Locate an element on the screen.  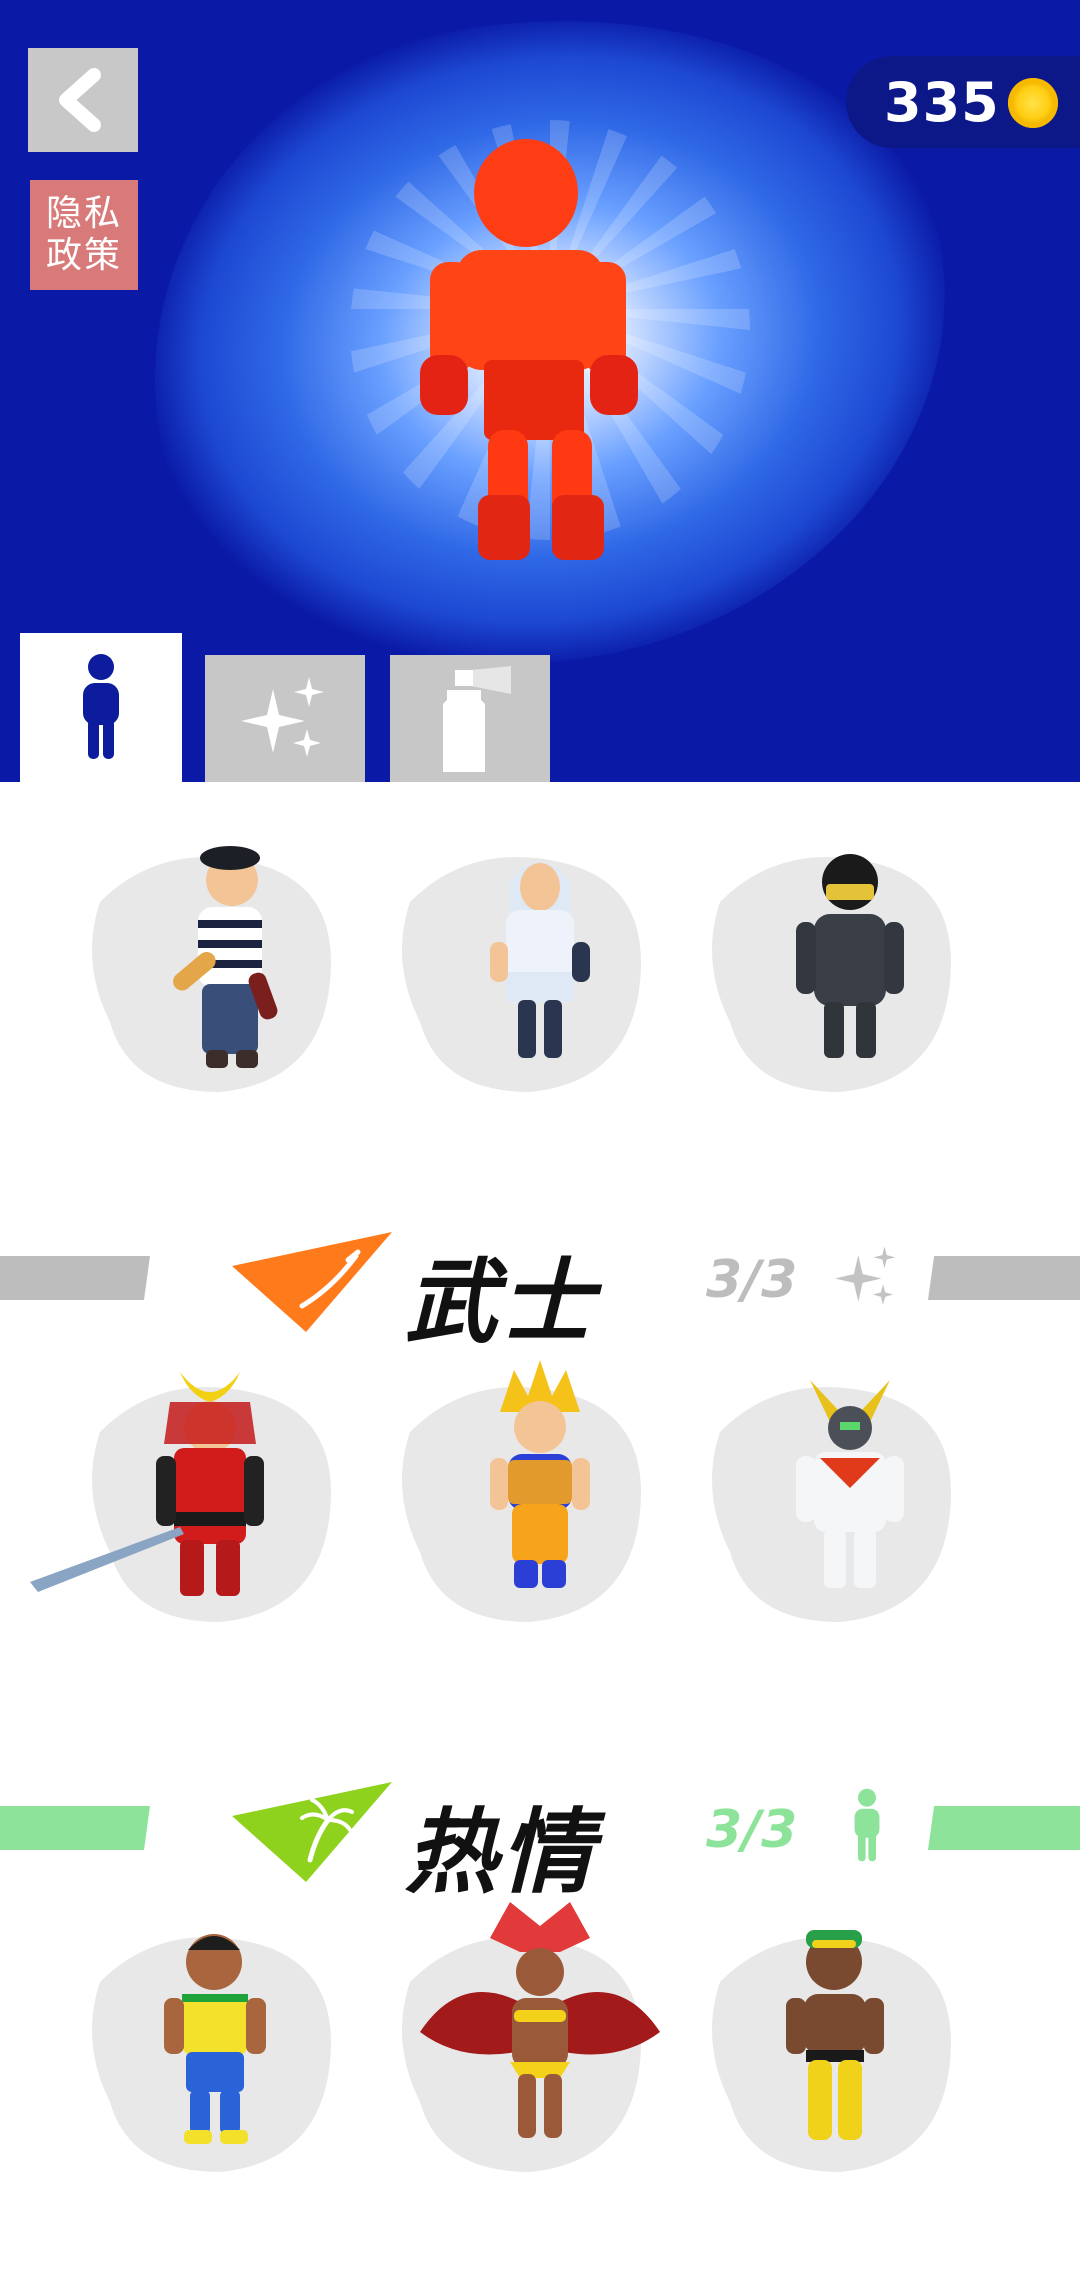
coin-count: 335 is located at coordinates (942, 102).